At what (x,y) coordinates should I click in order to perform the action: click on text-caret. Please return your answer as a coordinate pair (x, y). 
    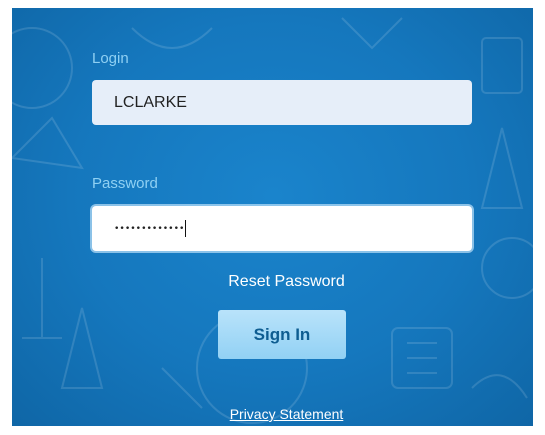
    Looking at the image, I should click on (186, 228).